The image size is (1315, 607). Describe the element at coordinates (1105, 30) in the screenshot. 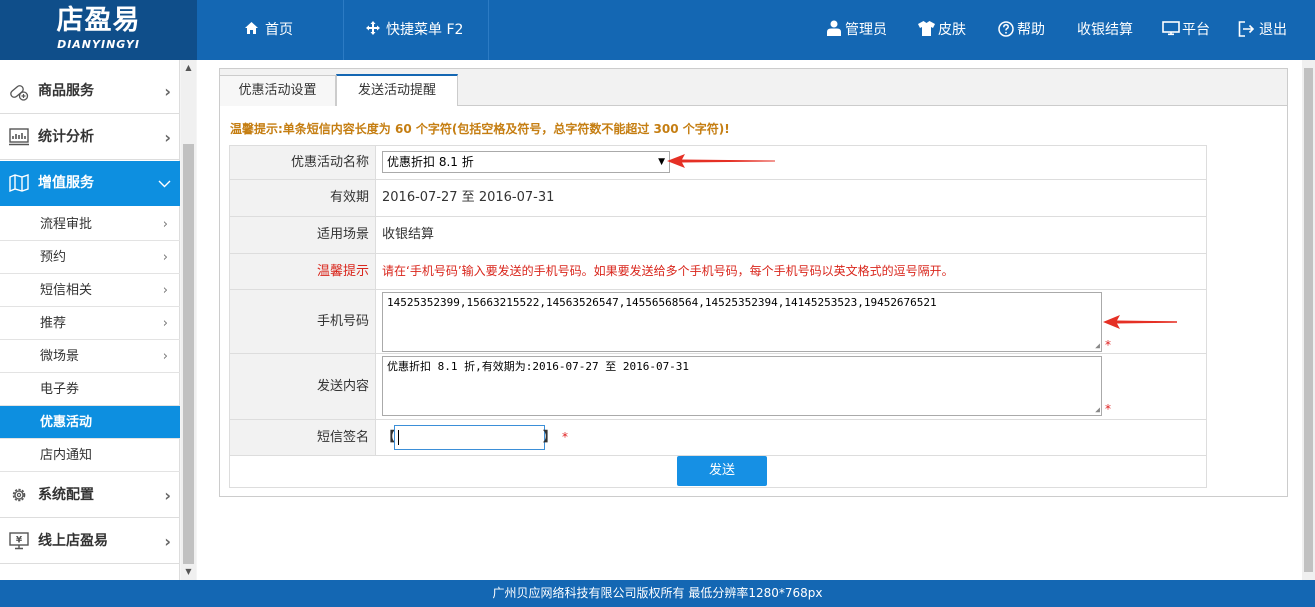

I see `nav-checkout: 收银结算` at that location.